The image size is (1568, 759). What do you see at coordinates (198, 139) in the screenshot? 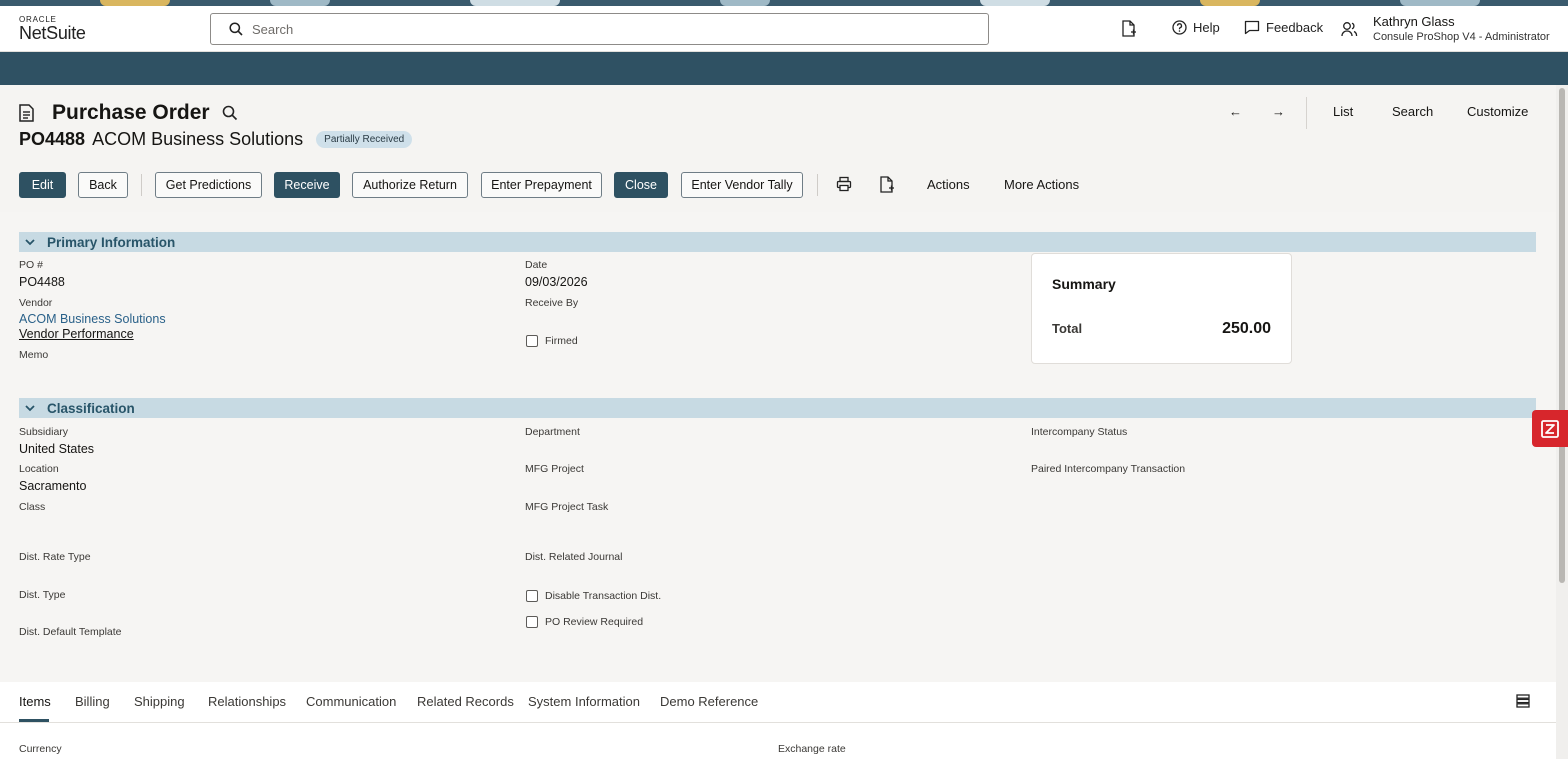
I see `record-vendor-name: ACOM Business Solutions` at bounding box center [198, 139].